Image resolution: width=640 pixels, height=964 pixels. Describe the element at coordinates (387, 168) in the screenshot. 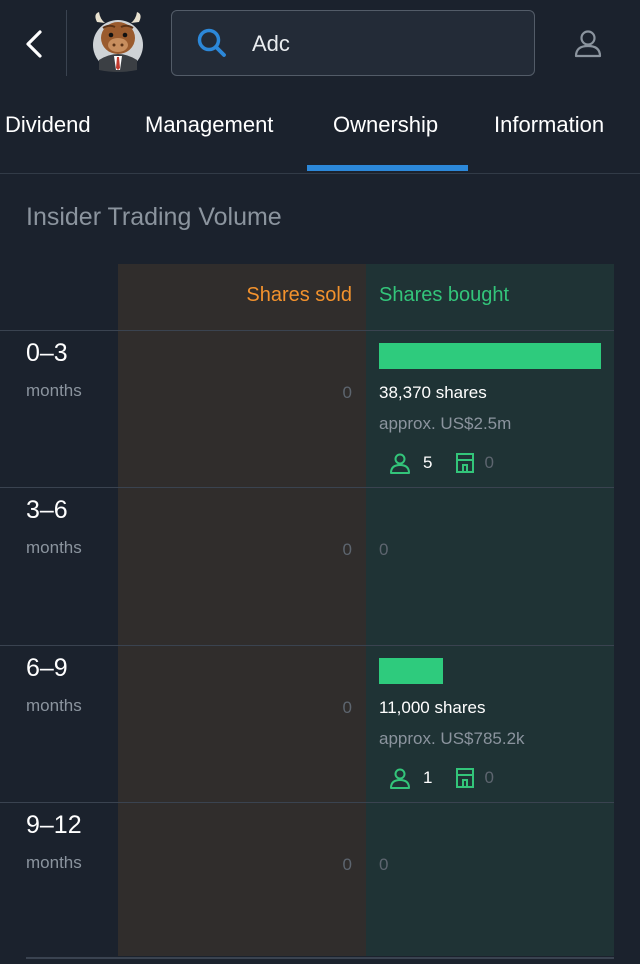

I see `tab-active-indicator` at that location.